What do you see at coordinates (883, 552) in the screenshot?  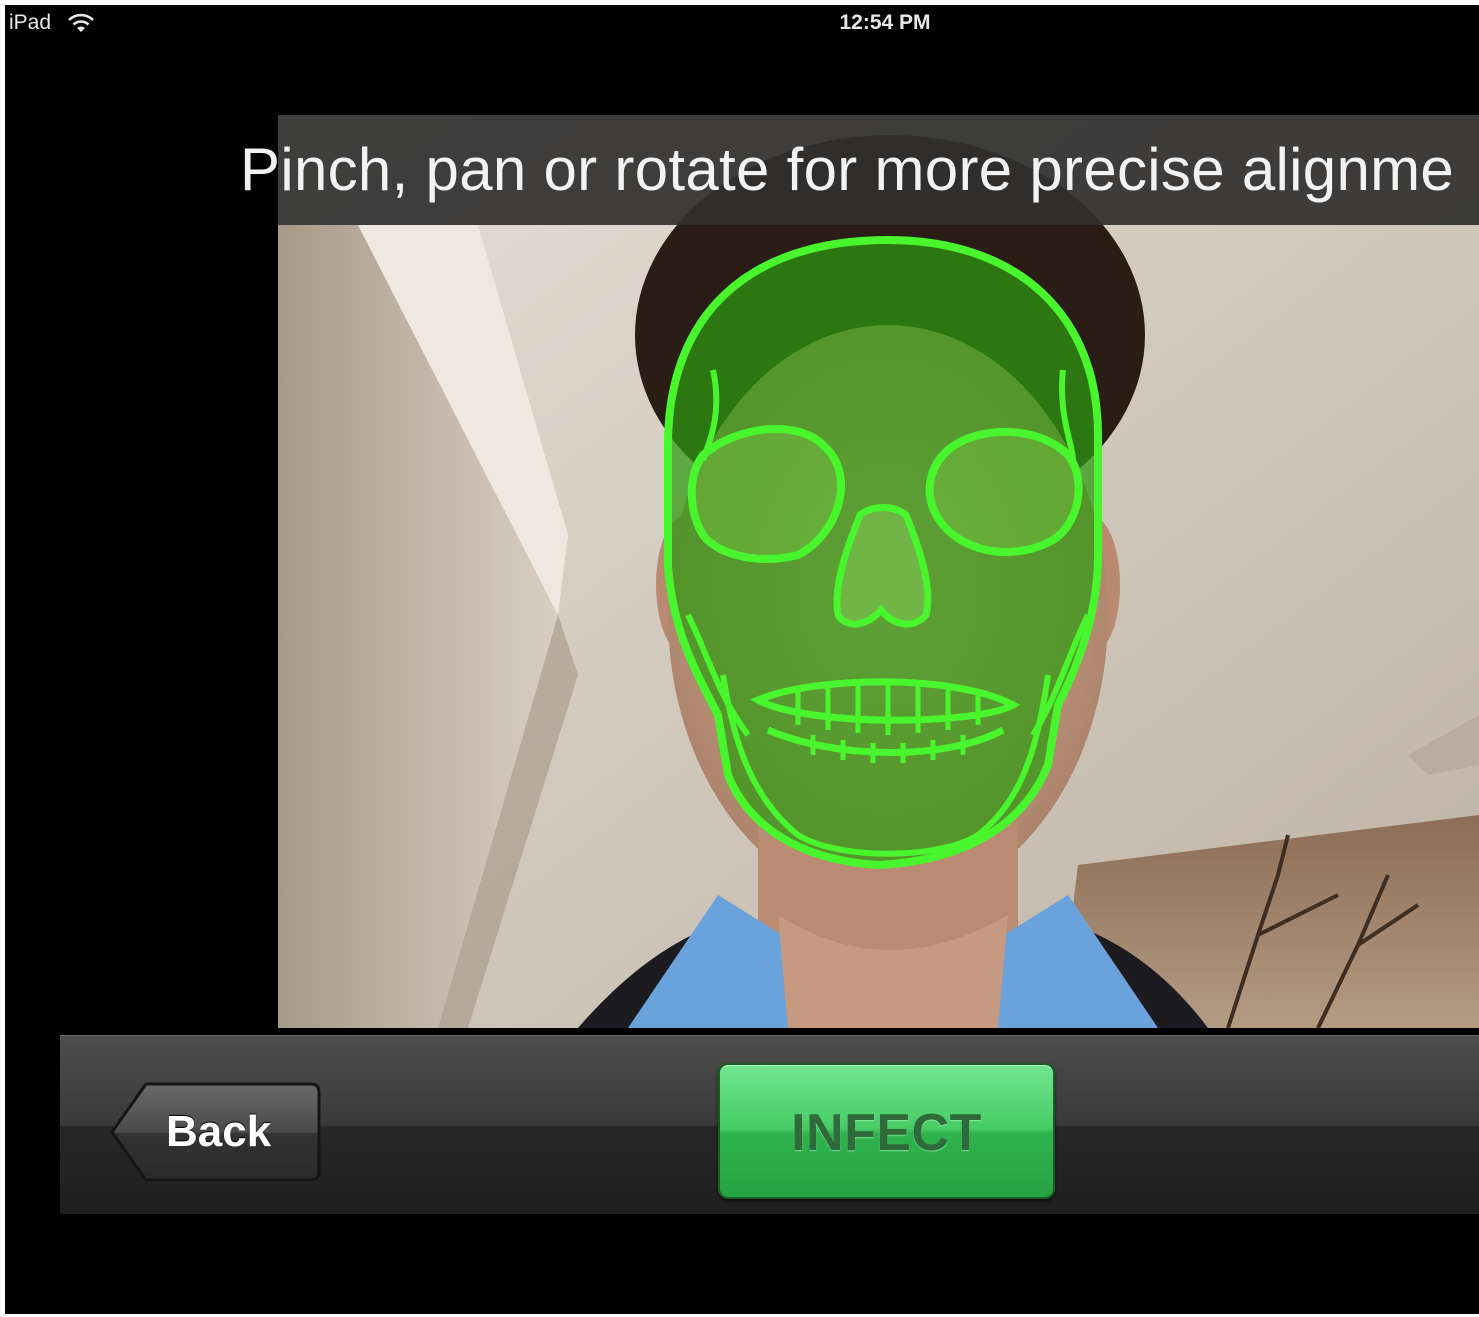 I see `skull-overlay` at bounding box center [883, 552].